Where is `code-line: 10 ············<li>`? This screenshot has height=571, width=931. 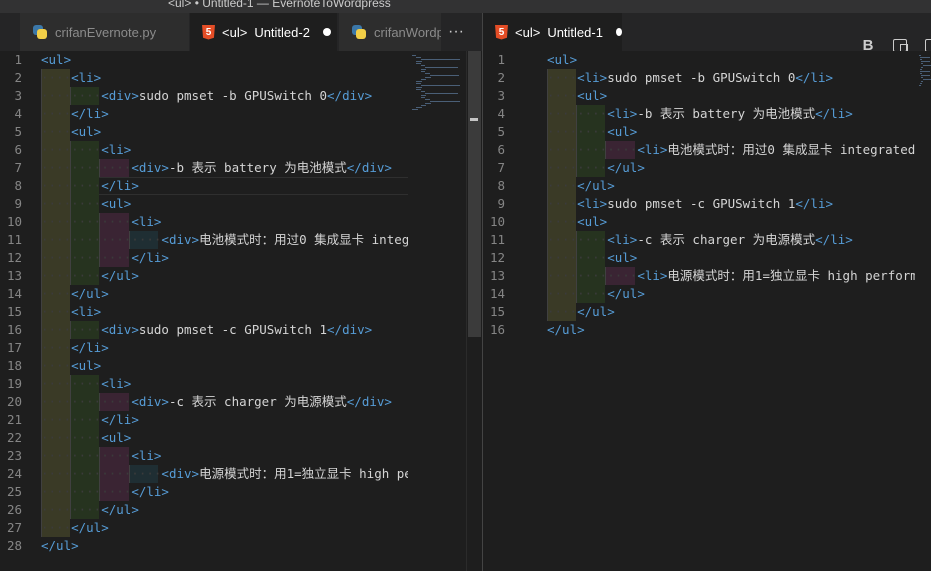 code-line: 10 ············<li> is located at coordinates (204, 222).